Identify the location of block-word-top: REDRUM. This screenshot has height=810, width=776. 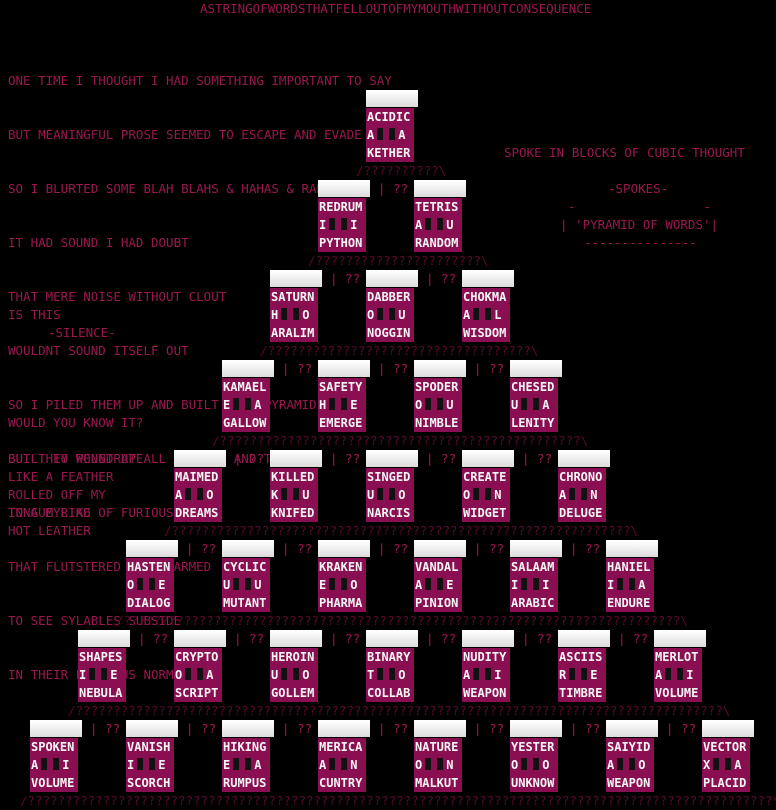
(341, 207).